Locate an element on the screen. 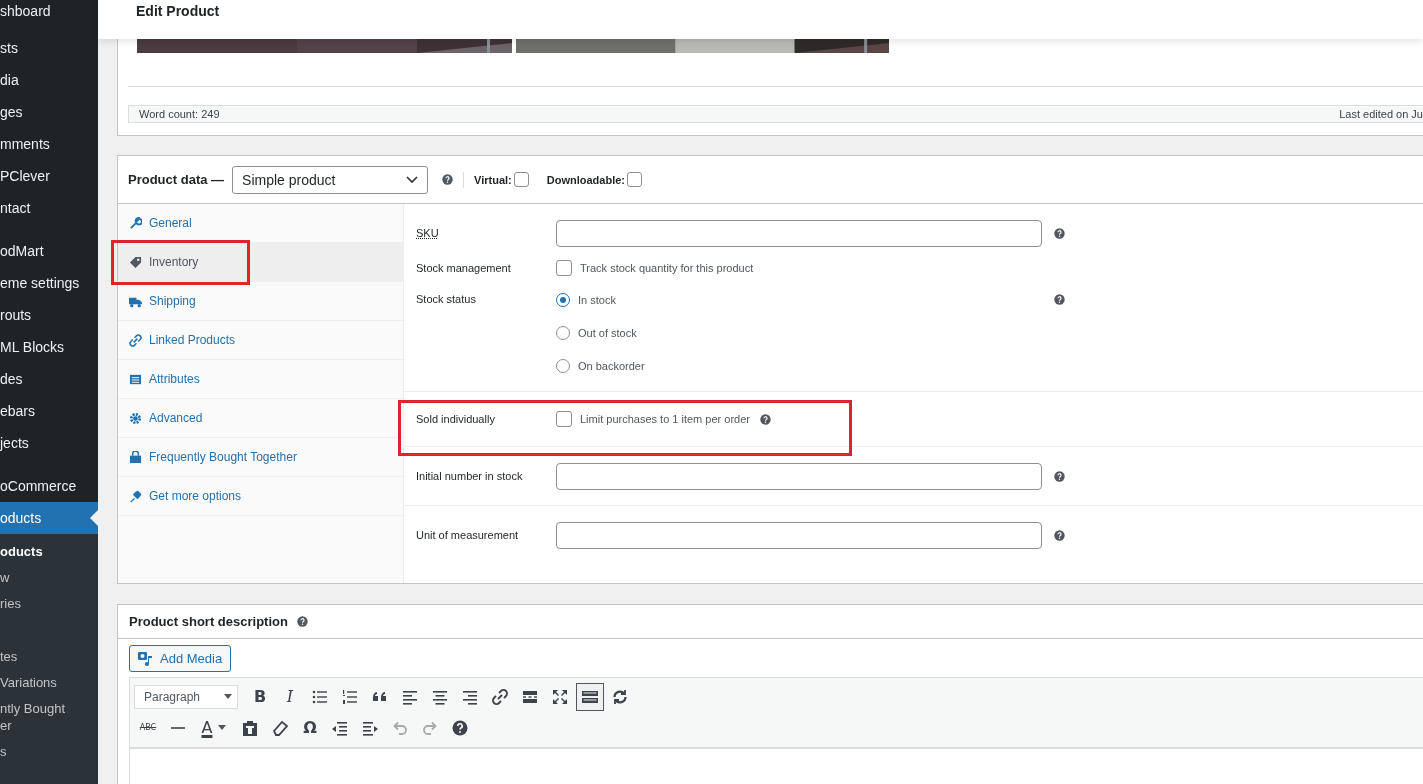  field-label: Initial number in stock is located at coordinates (470, 476).